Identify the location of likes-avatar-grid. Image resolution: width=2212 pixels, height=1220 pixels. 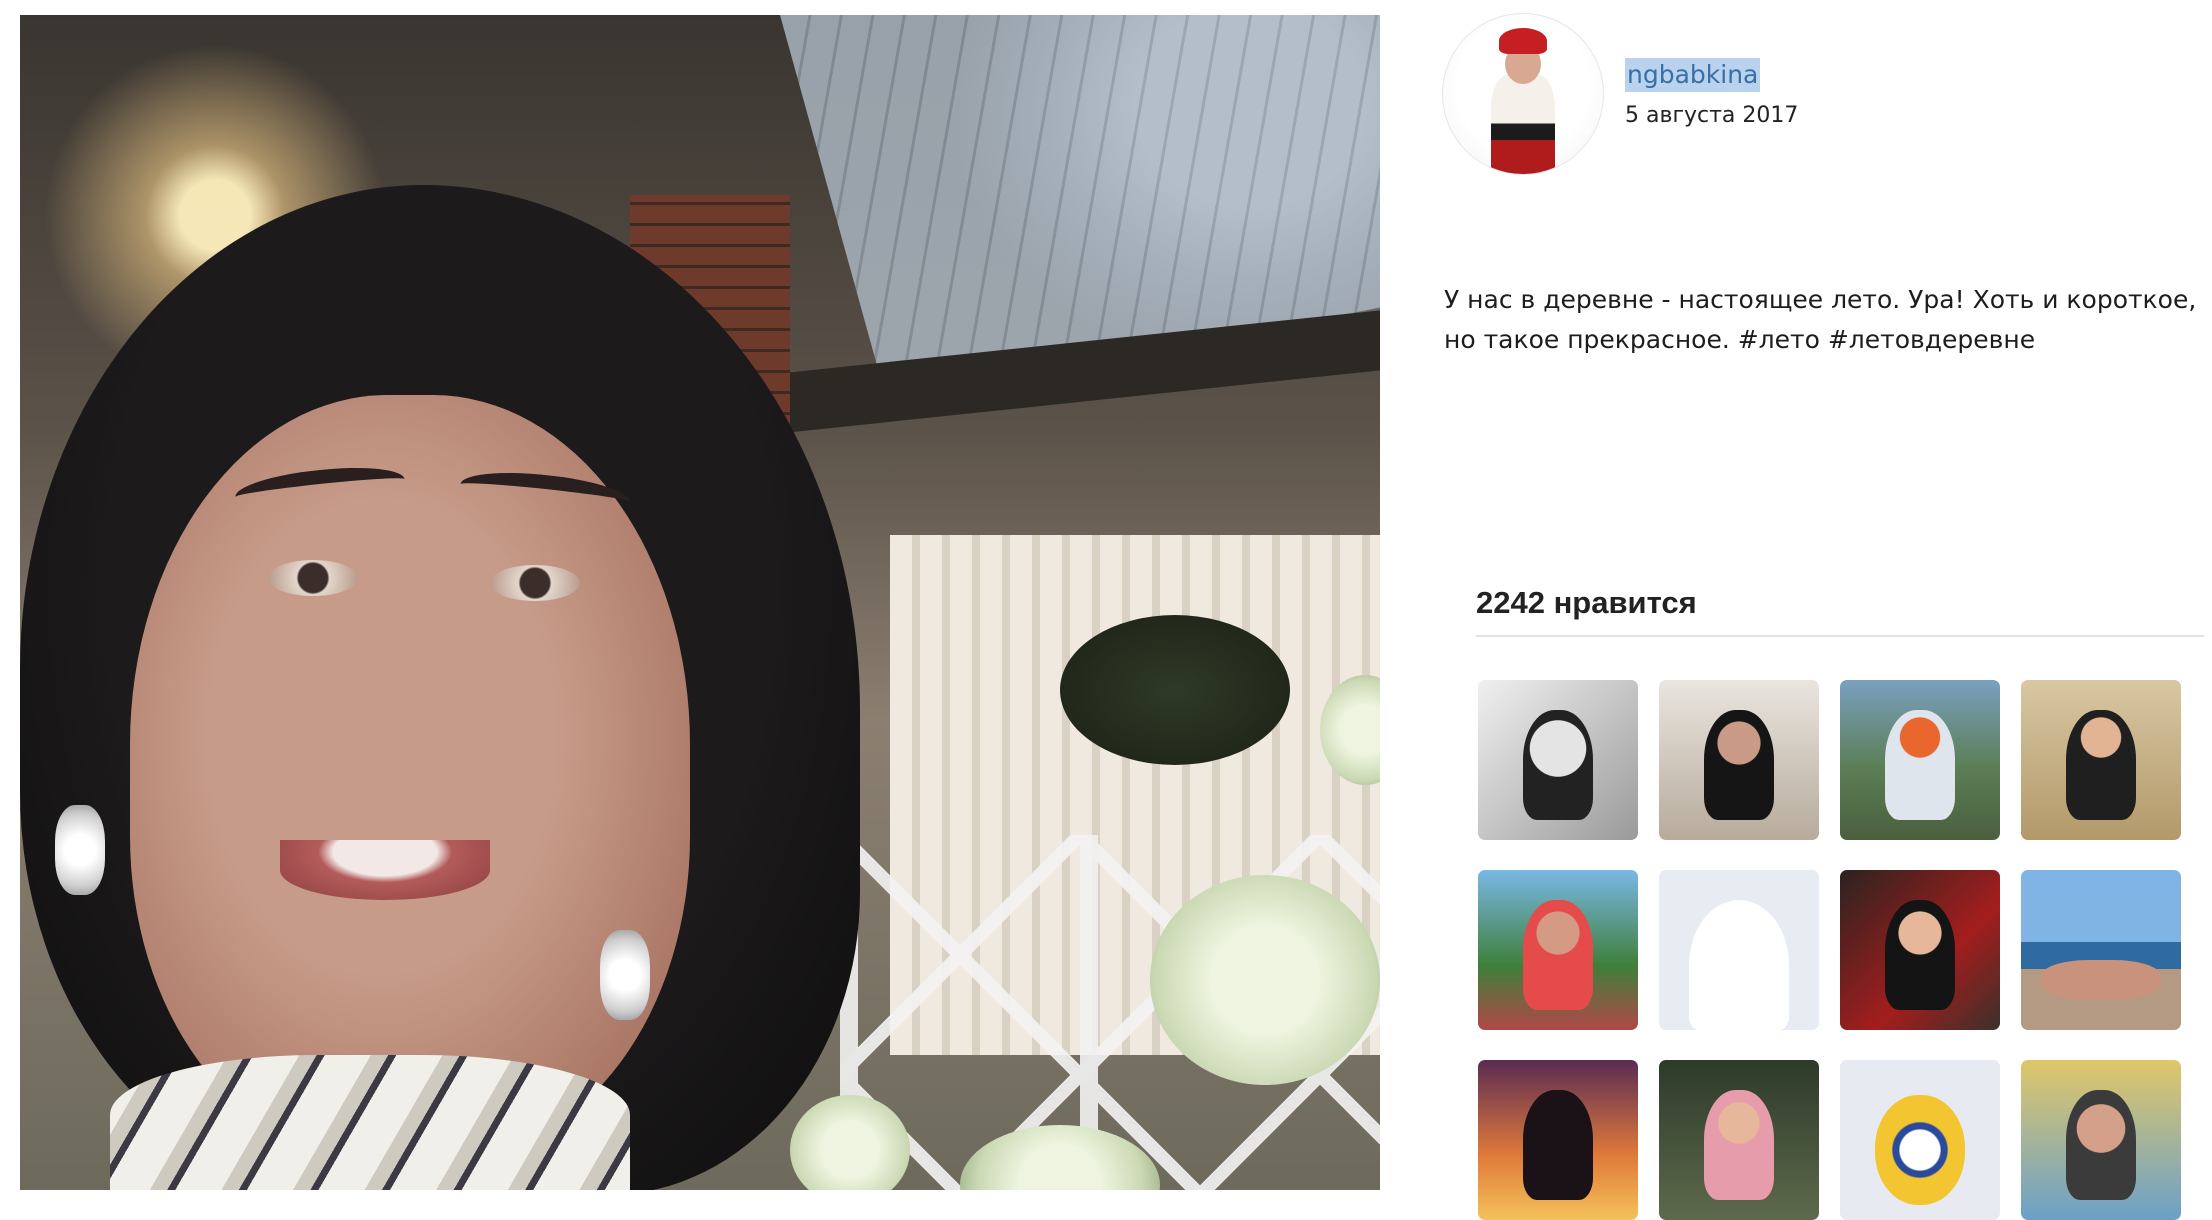
(1829, 950).